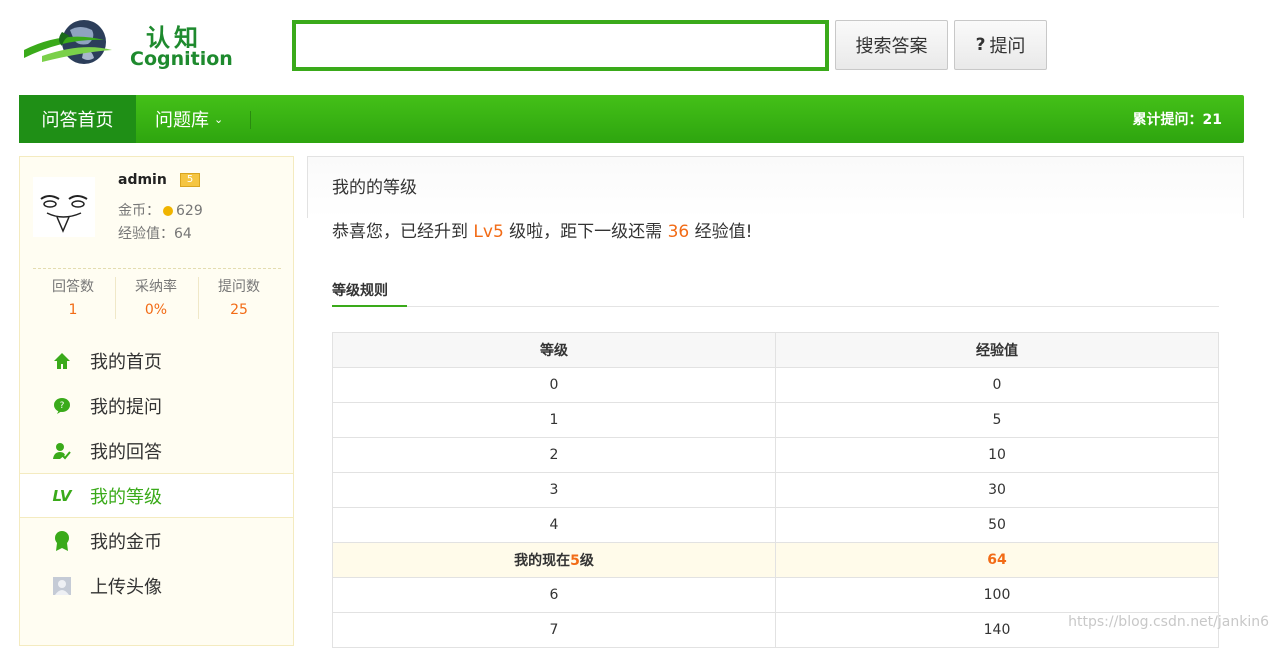 This screenshot has width=1275, height=648. Describe the element at coordinates (721, 232) in the screenshot. I see `congrats-suffix: 经验值!` at that location.